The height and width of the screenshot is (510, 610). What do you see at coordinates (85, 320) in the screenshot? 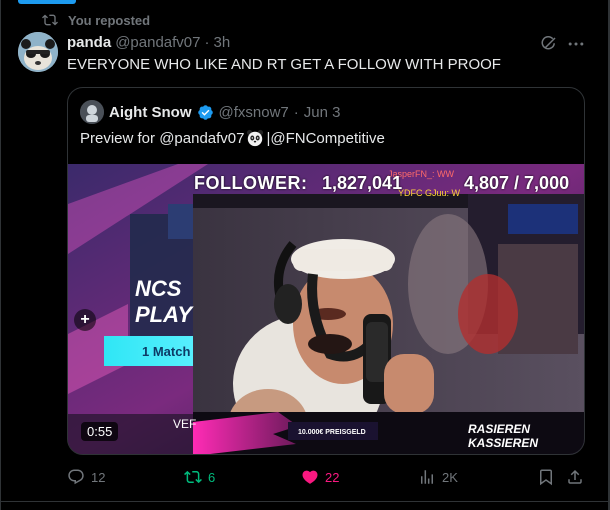
I see `plus-button: +` at bounding box center [85, 320].